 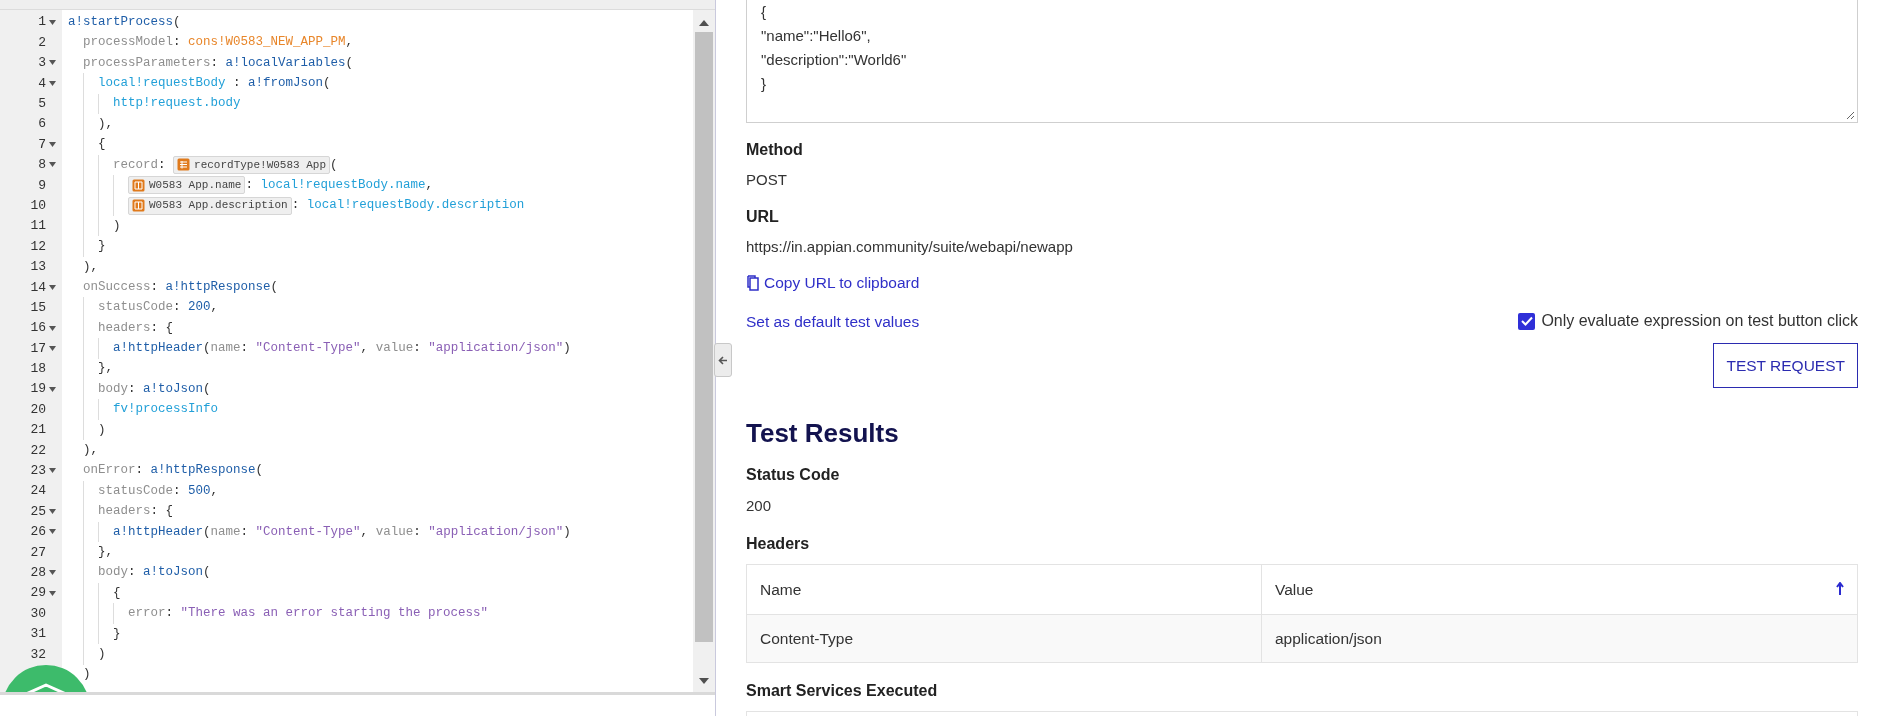 I want to click on record-chip: W0583 App.description, so click(x=210, y=205).